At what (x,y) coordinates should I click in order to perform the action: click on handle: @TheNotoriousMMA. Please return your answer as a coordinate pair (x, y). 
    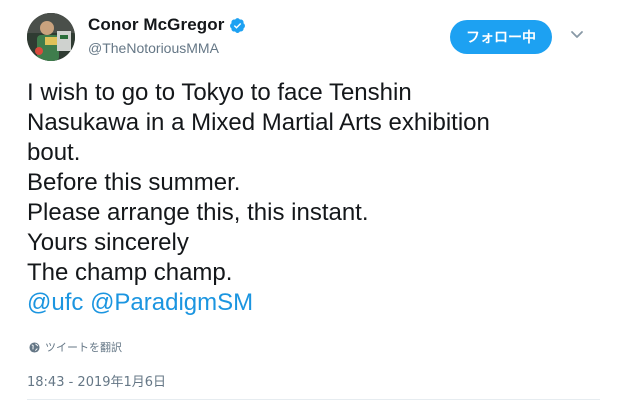
    Looking at the image, I should click on (167, 48).